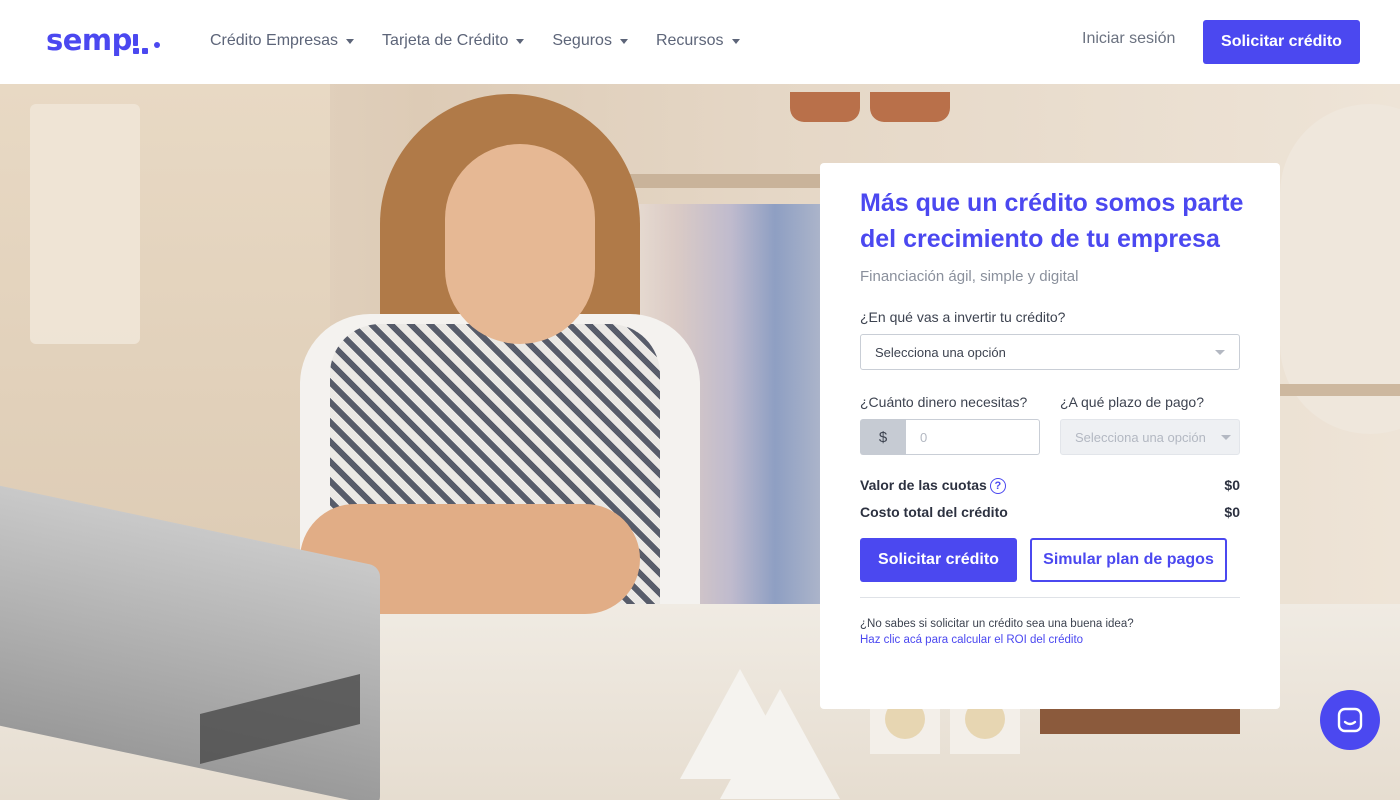 The width and height of the screenshot is (1400, 800). Describe the element at coordinates (883, 437) in the screenshot. I see `currency-addon: $` at that location.